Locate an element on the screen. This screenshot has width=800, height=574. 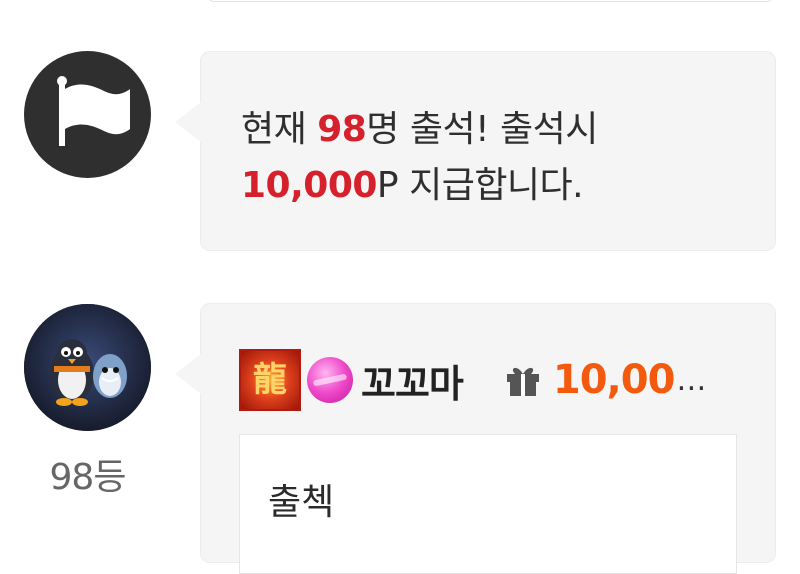
nickname: 꼬꼬마 is located at coordinates (412, 380).